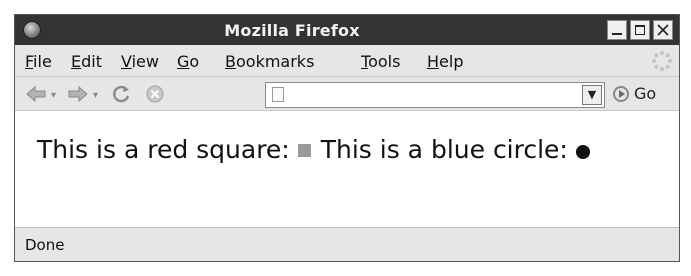  I want to click on url-dropdown-button: ▼, so click(592, 95).